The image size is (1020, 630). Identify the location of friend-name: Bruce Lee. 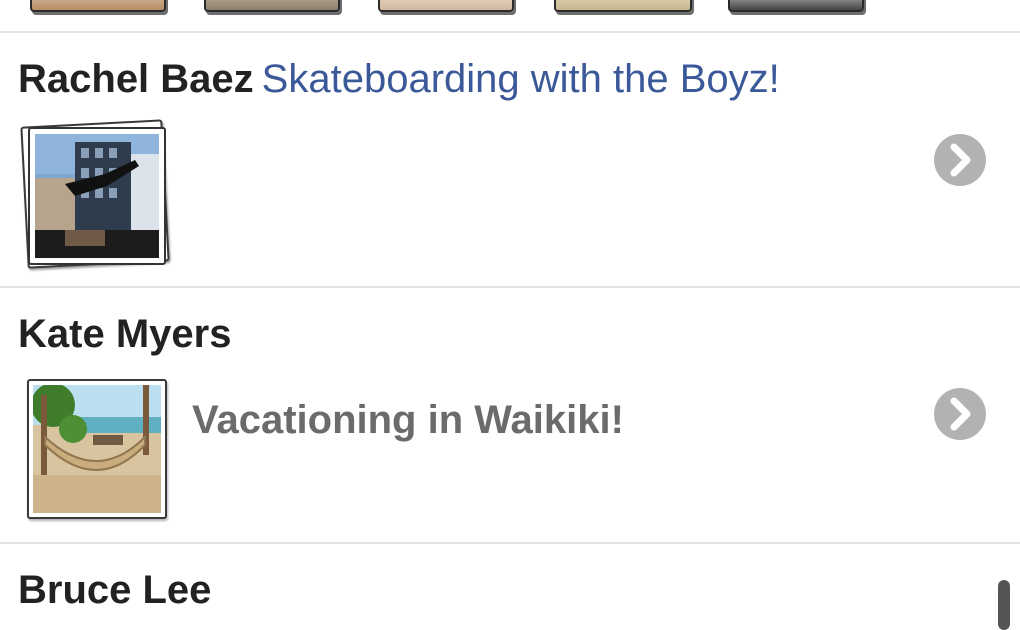
(114, 590).